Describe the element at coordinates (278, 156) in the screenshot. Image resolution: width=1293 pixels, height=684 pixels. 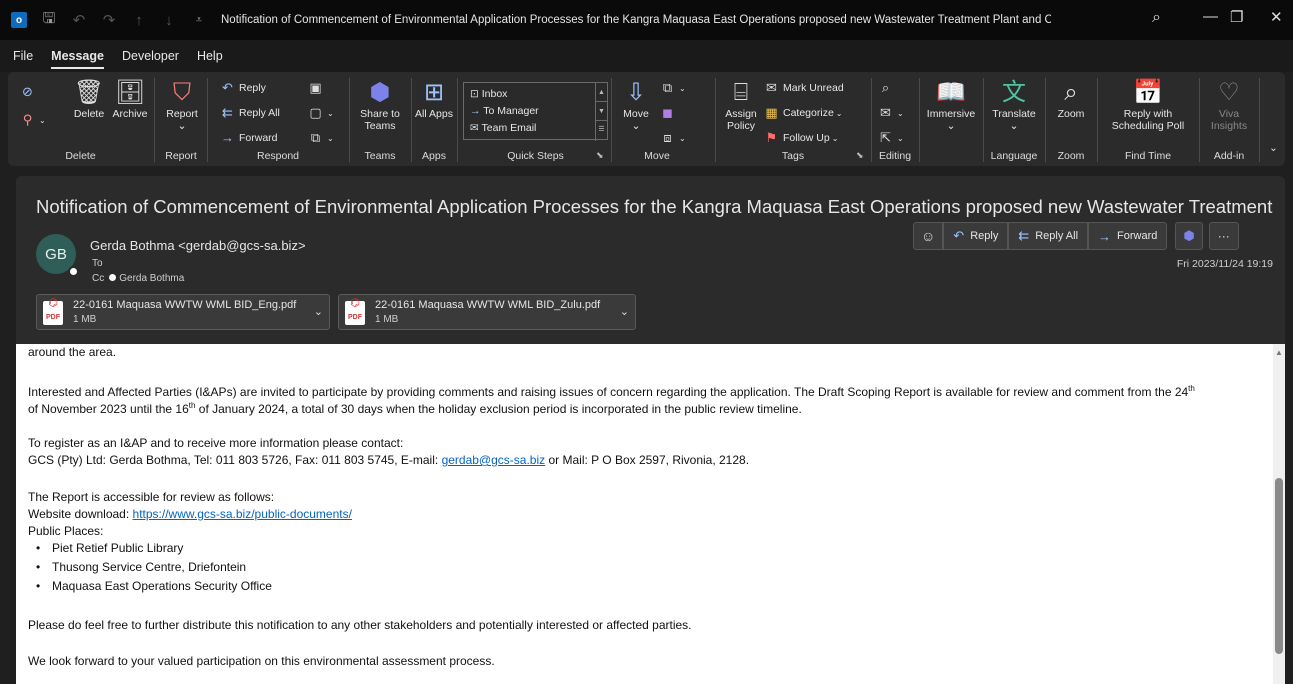
I see `group-label-respond: Respond` at that location.